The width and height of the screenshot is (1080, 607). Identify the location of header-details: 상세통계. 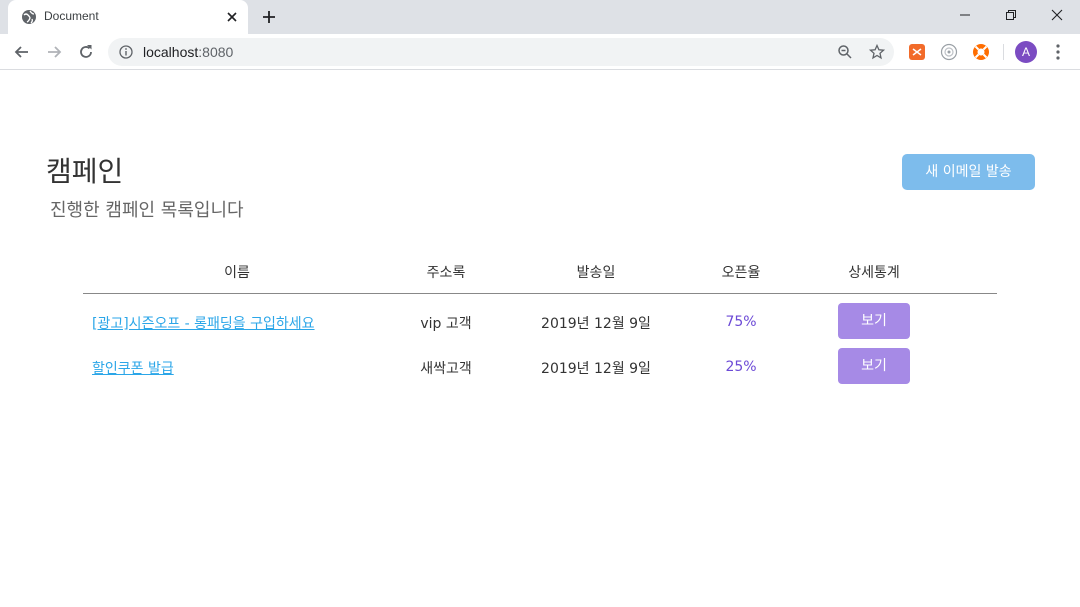
(874, 273).